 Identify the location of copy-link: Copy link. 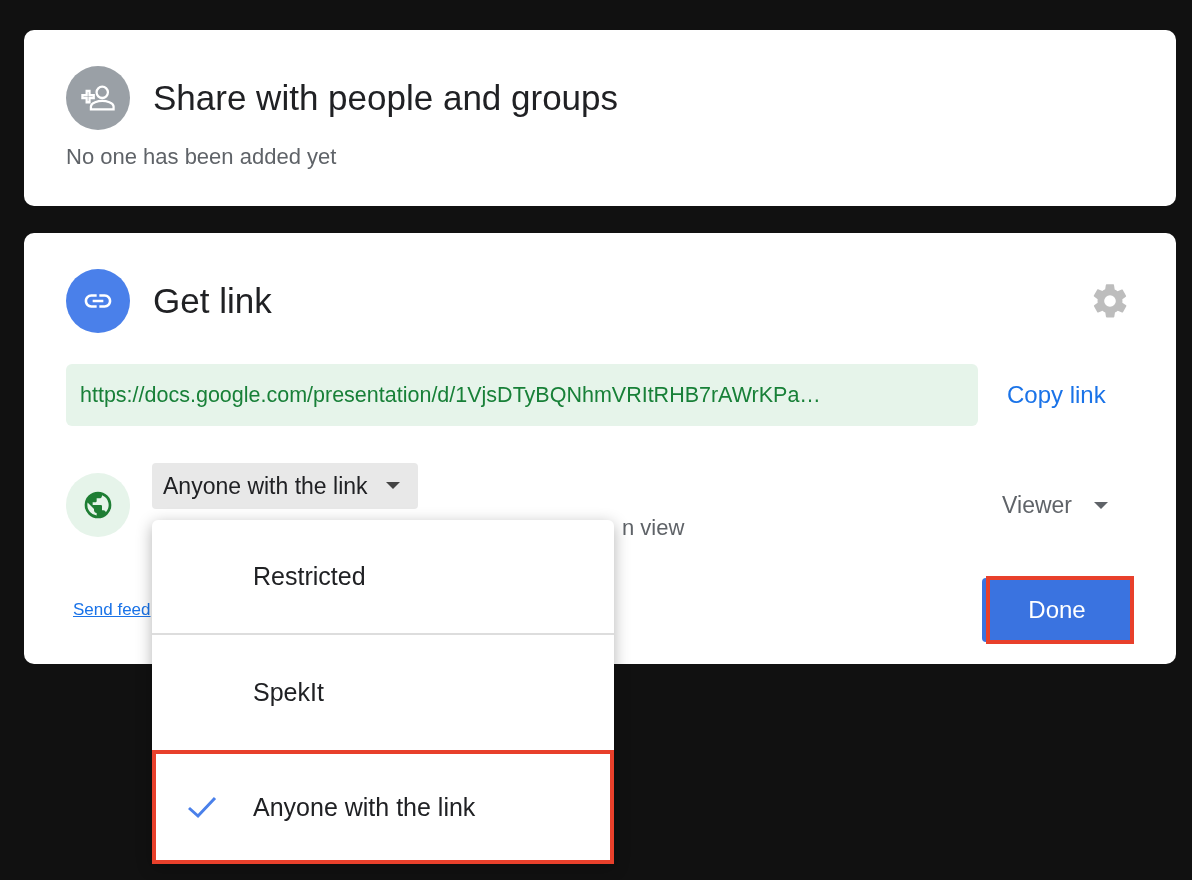
(1056, 395).